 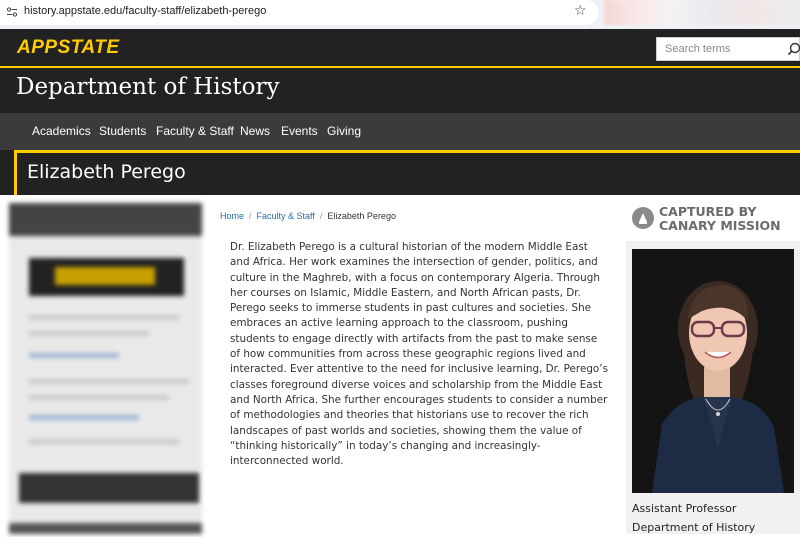 I want to click on canary-watermark: CAPTURED BY CANARY MISSION, so click(x=716, y=220).